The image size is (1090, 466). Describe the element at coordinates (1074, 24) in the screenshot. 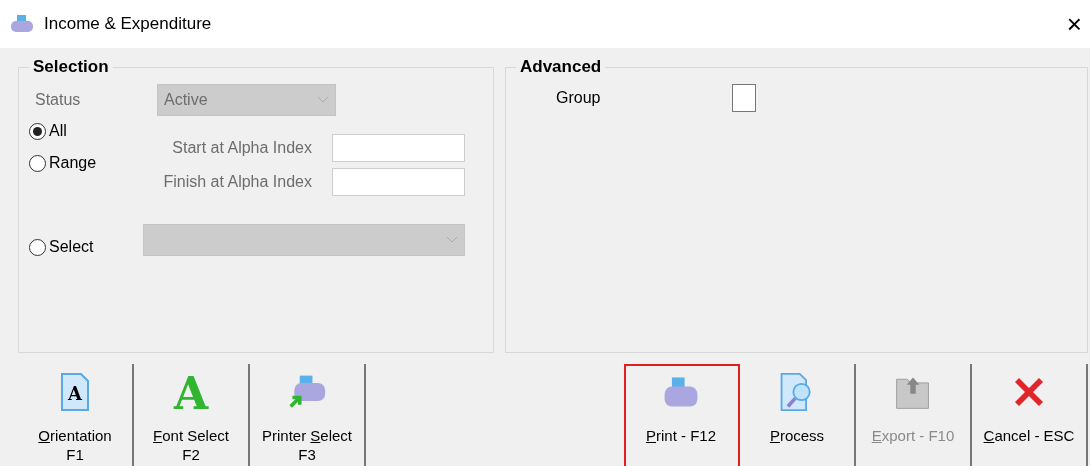

I see `close-button: ×` at that location.